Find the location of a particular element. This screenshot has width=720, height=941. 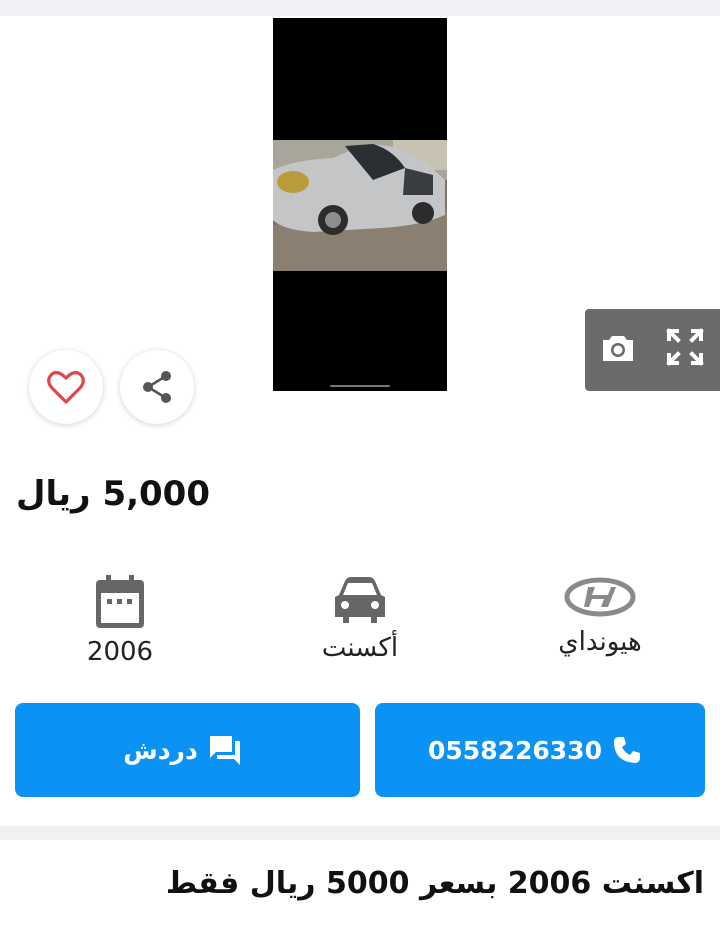

heart-outline-icon is located at coordinates (66, 387).